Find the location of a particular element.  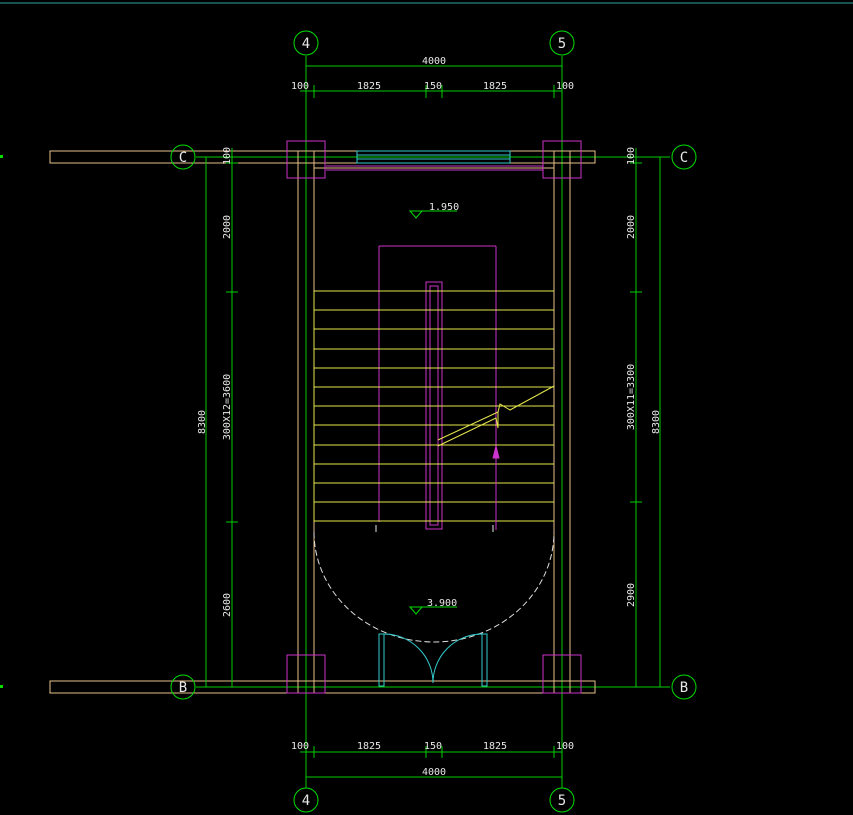

left-dim-2: 2000 is located at coordinates (227, 227).